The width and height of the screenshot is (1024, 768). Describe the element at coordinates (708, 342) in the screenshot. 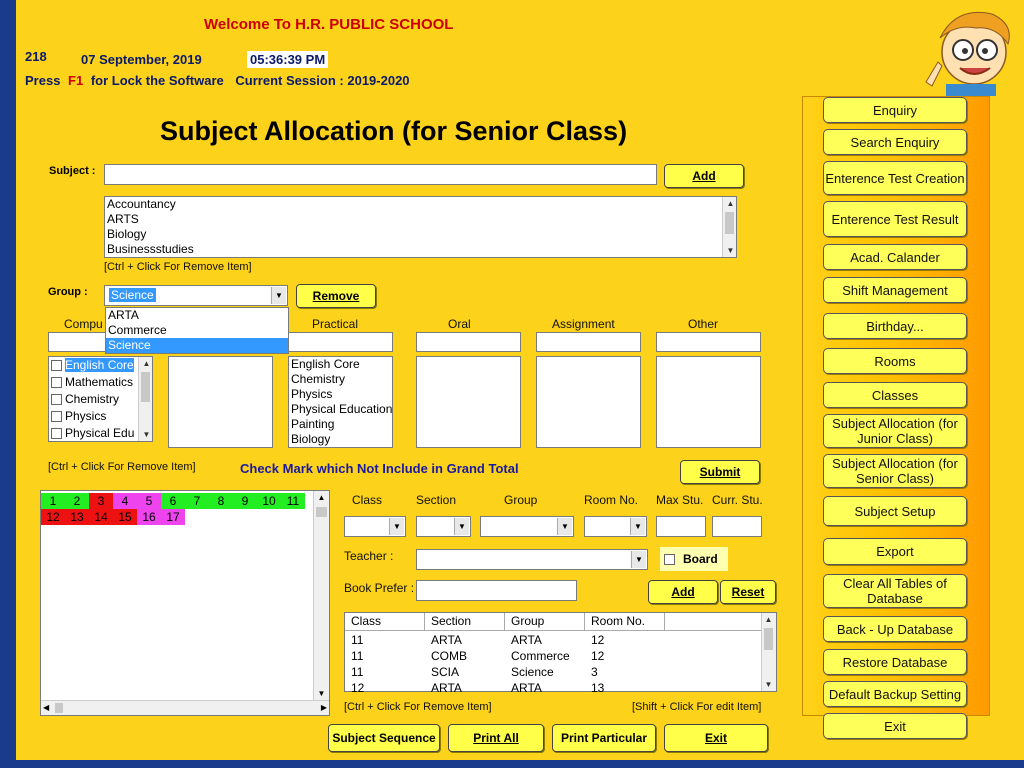

I see `other-input` at that location.